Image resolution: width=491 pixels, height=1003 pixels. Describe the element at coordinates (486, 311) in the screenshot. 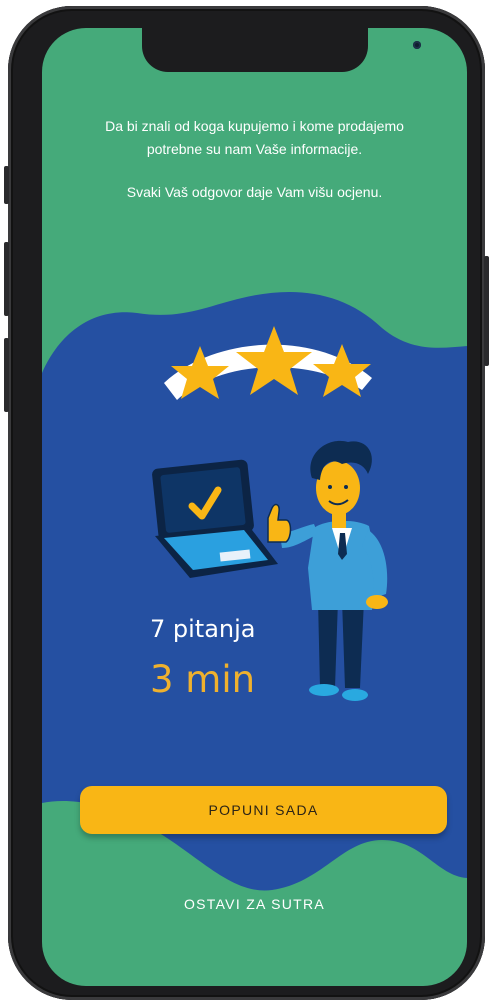

I see `power-button` at that location.